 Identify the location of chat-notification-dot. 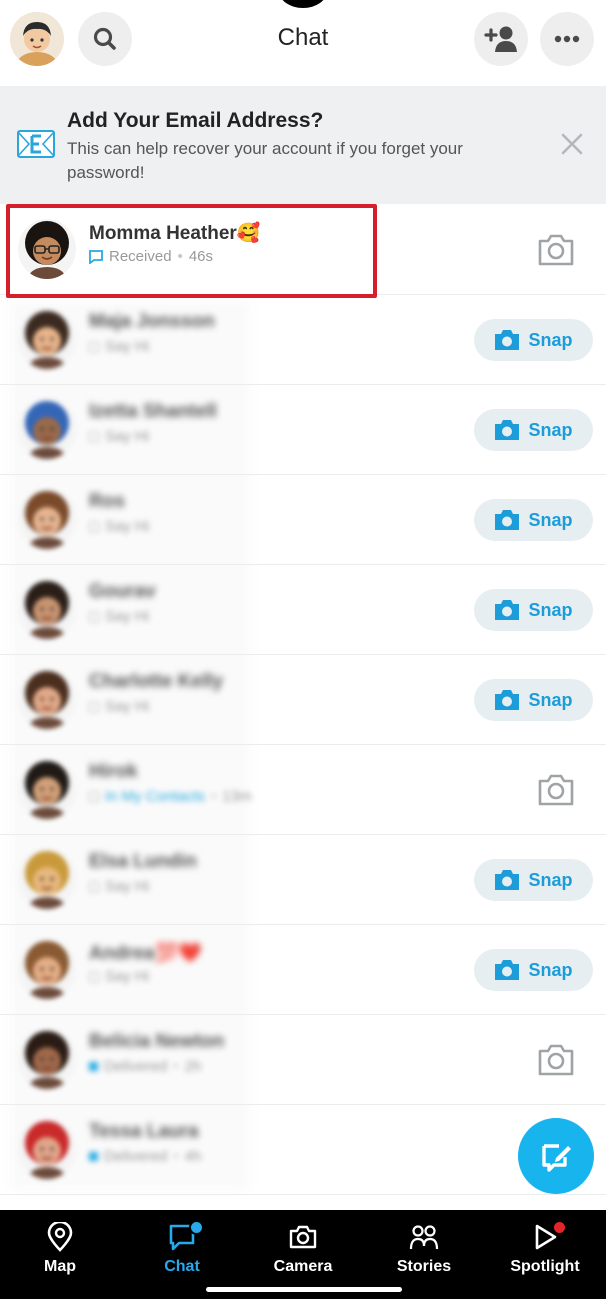
(196, 1227).